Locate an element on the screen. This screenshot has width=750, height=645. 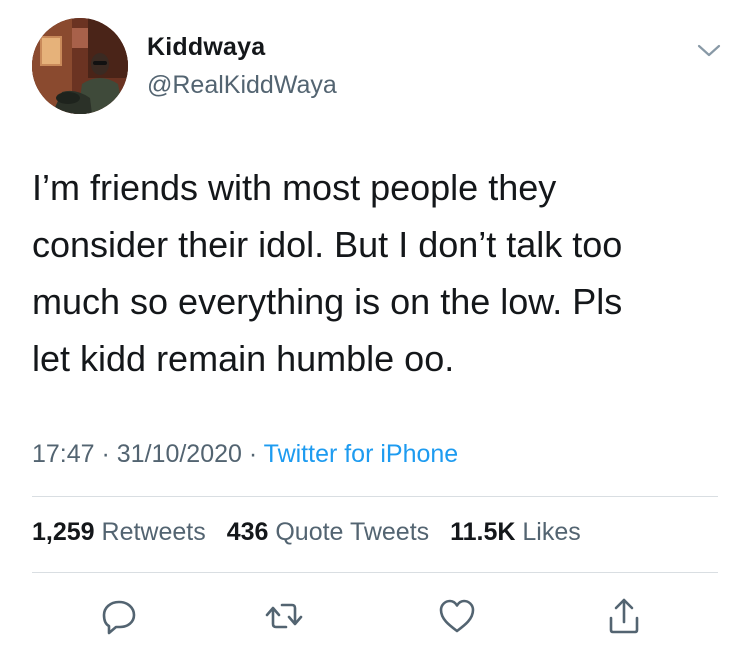
share-icon is located at coordinates (624, 616).